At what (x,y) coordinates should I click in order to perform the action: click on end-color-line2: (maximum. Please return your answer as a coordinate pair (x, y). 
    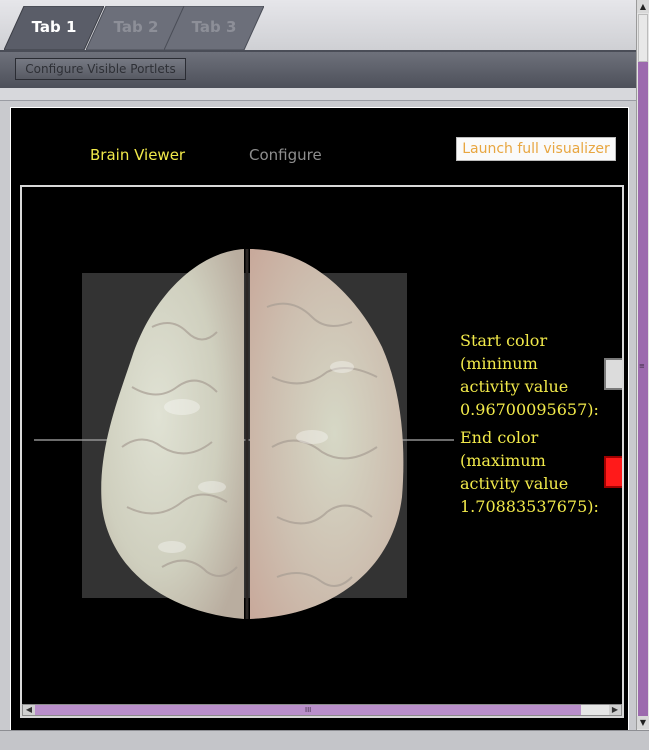
    Looking at the image, I should click on (503, 460).